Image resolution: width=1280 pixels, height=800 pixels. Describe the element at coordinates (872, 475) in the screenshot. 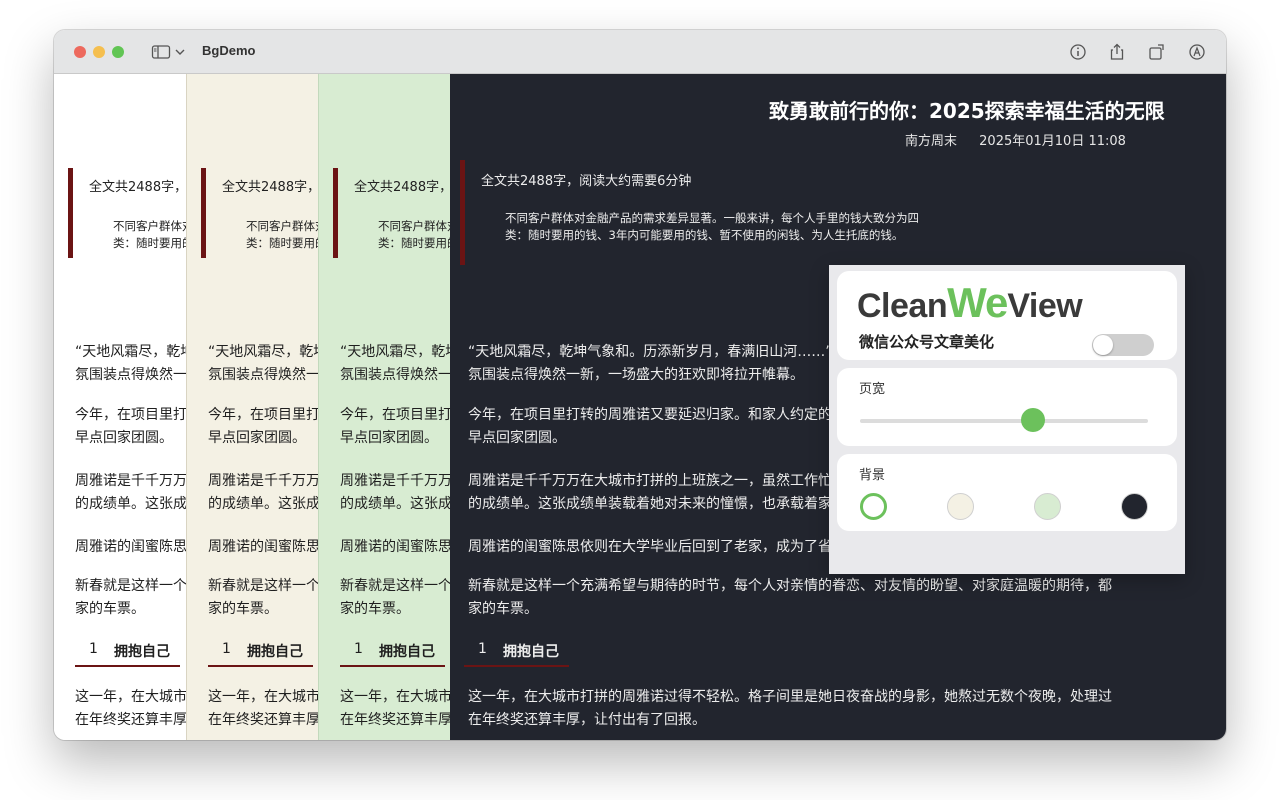

I see `background-label: 背景` at that location.